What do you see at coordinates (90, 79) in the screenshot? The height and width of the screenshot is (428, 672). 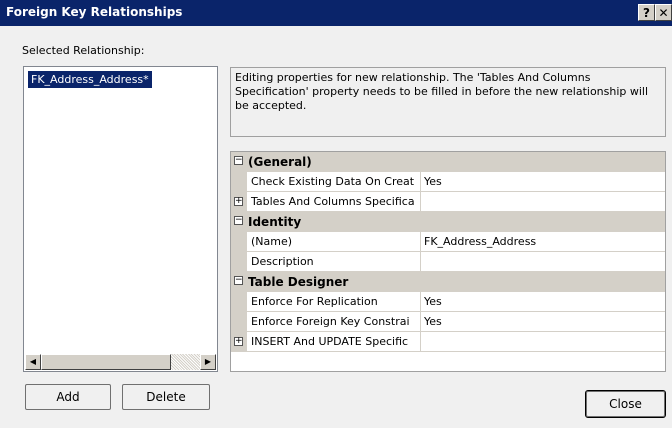 I see `relationship-item: FK_Address_Address*` at bounding box center [90, 79].